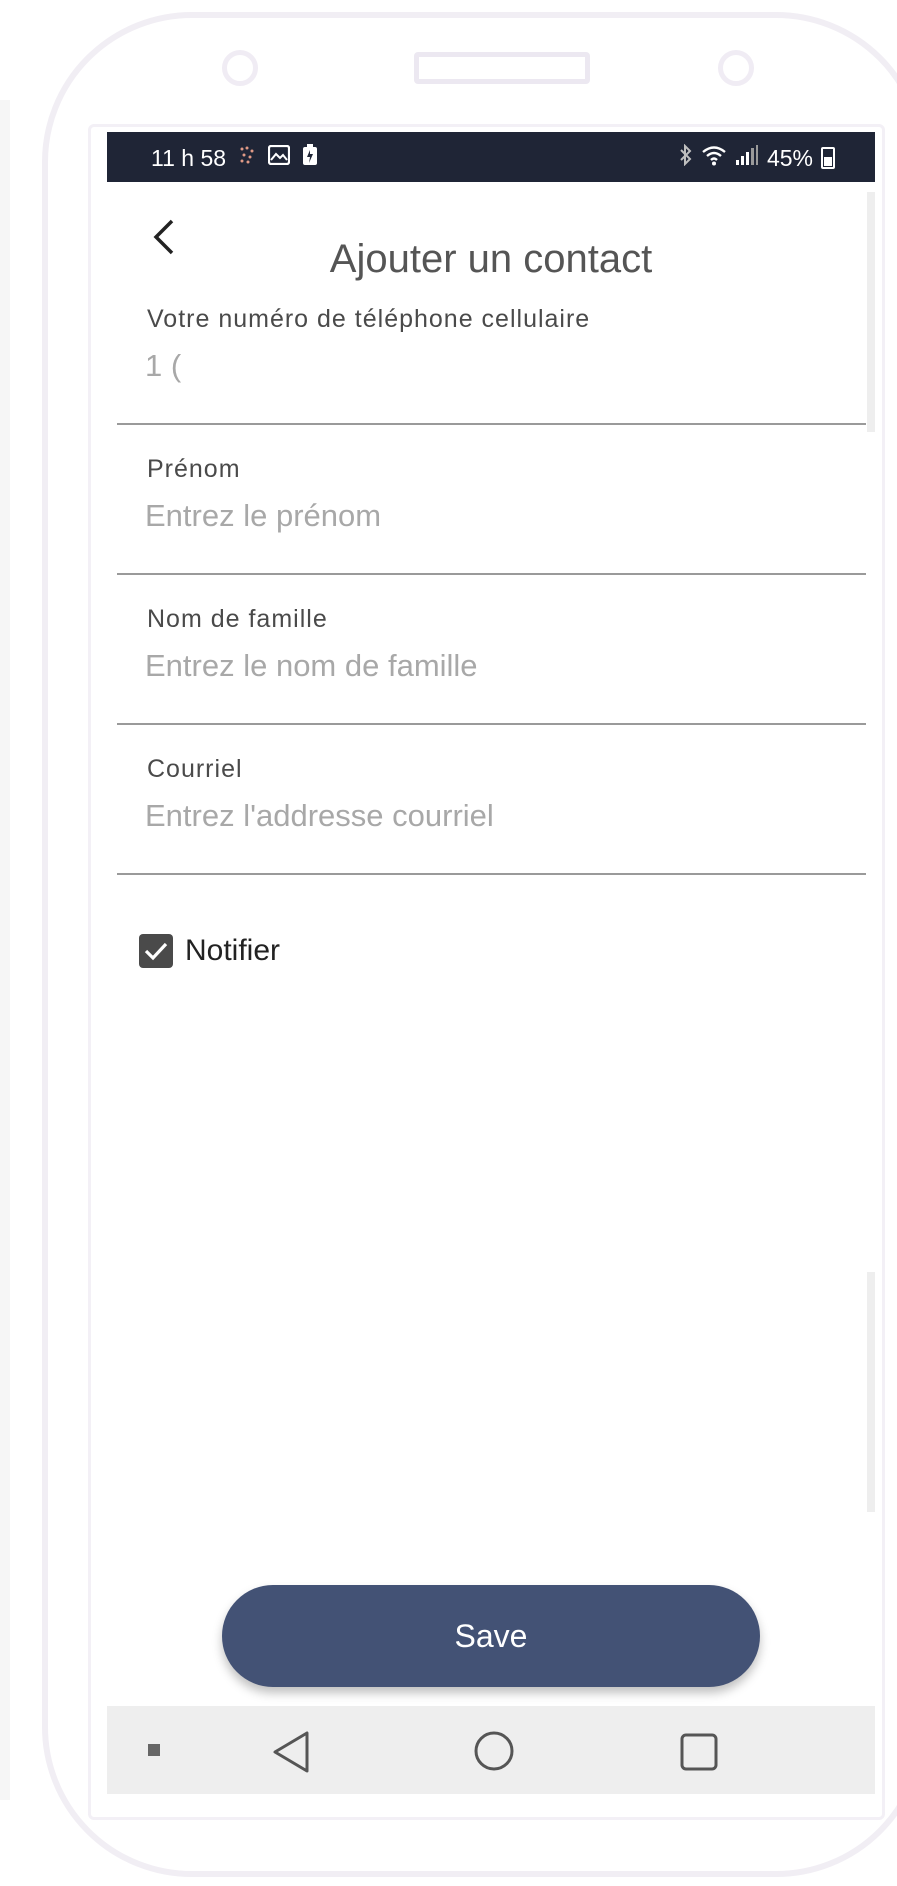  Describe the element at coordinates (194, 469) in the screenshot. I see `first-name-label: Prénom` at that location.